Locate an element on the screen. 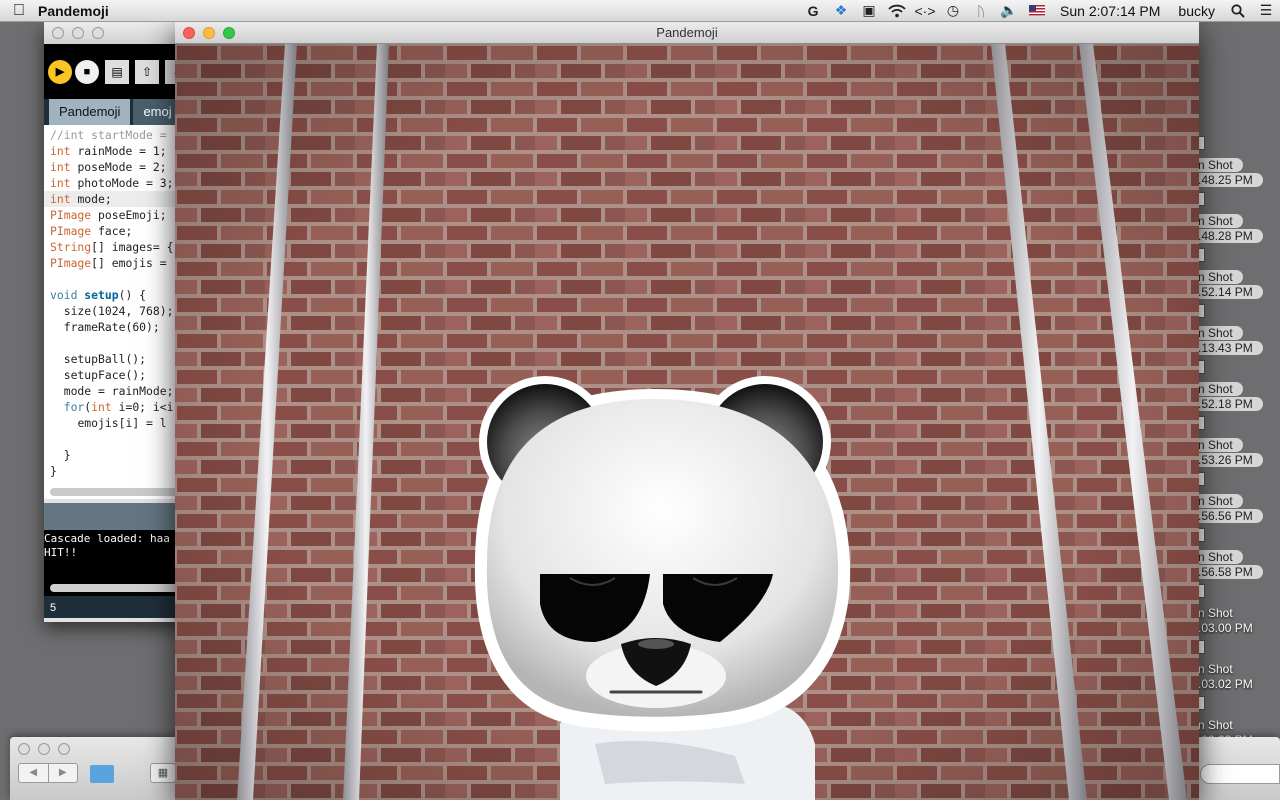  growl-icon: G is located at coordinates (813, 11).